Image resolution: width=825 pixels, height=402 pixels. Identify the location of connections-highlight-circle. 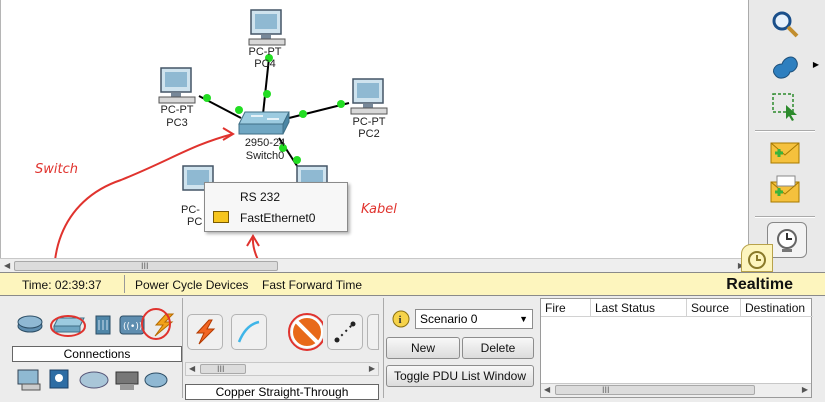
(156, 324).